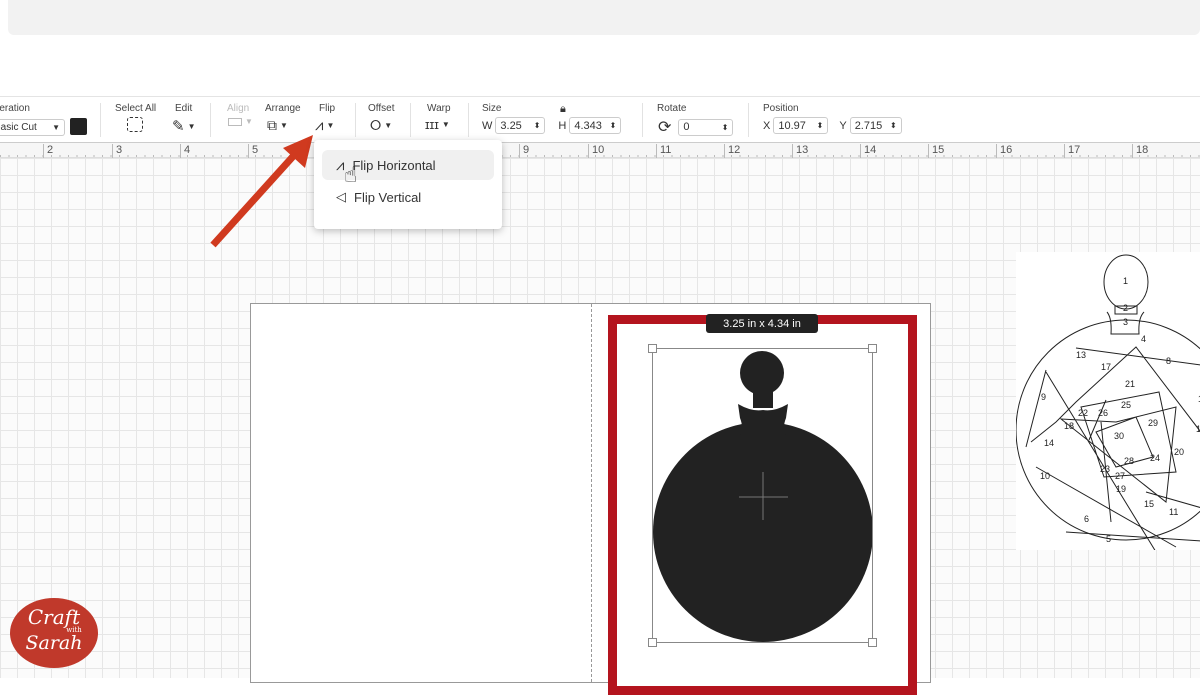  I want to click on red-arrow-annotation, so click(261, 191).